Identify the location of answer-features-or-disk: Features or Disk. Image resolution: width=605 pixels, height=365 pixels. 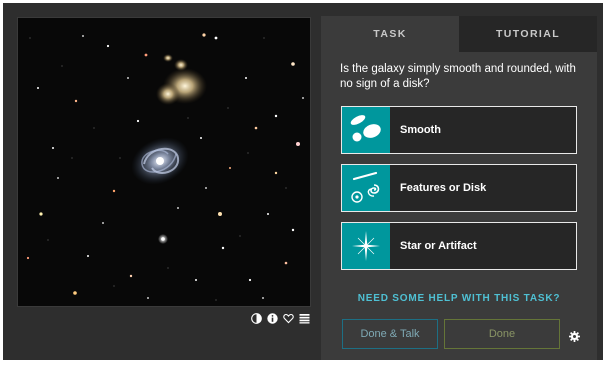
(459, 188).